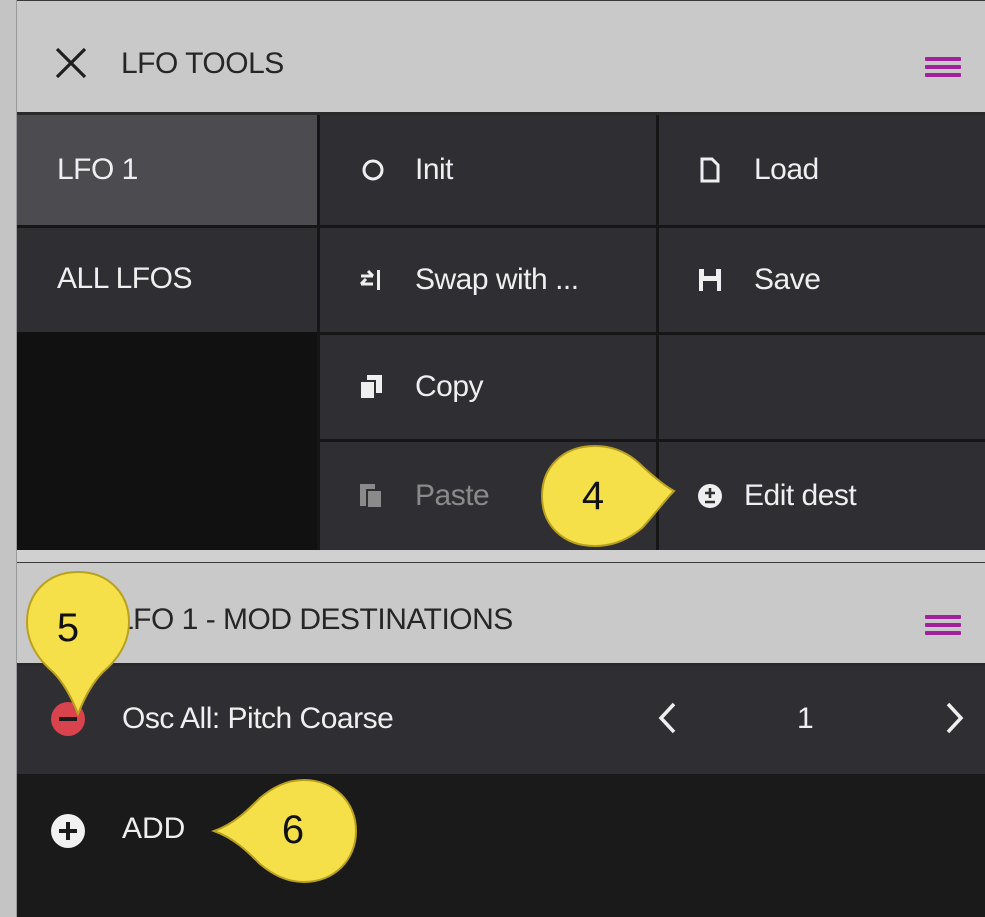 The width and height of the screenshot is (985, 917). Describe the element at coordinates (202, 63) in the screenshot. I see `panel-title: LFO TOOLS` at that location.